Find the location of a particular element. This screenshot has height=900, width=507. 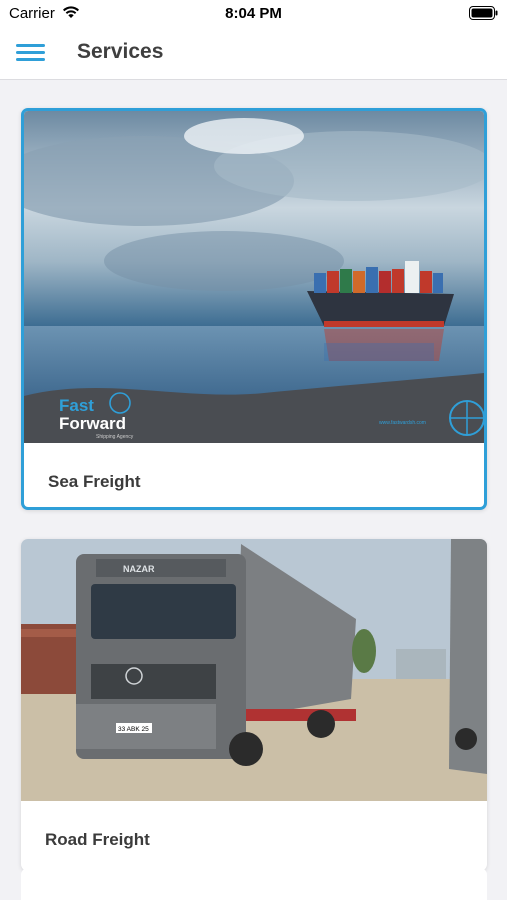

service-label: Road Freight is located at coordinates (97, 839).